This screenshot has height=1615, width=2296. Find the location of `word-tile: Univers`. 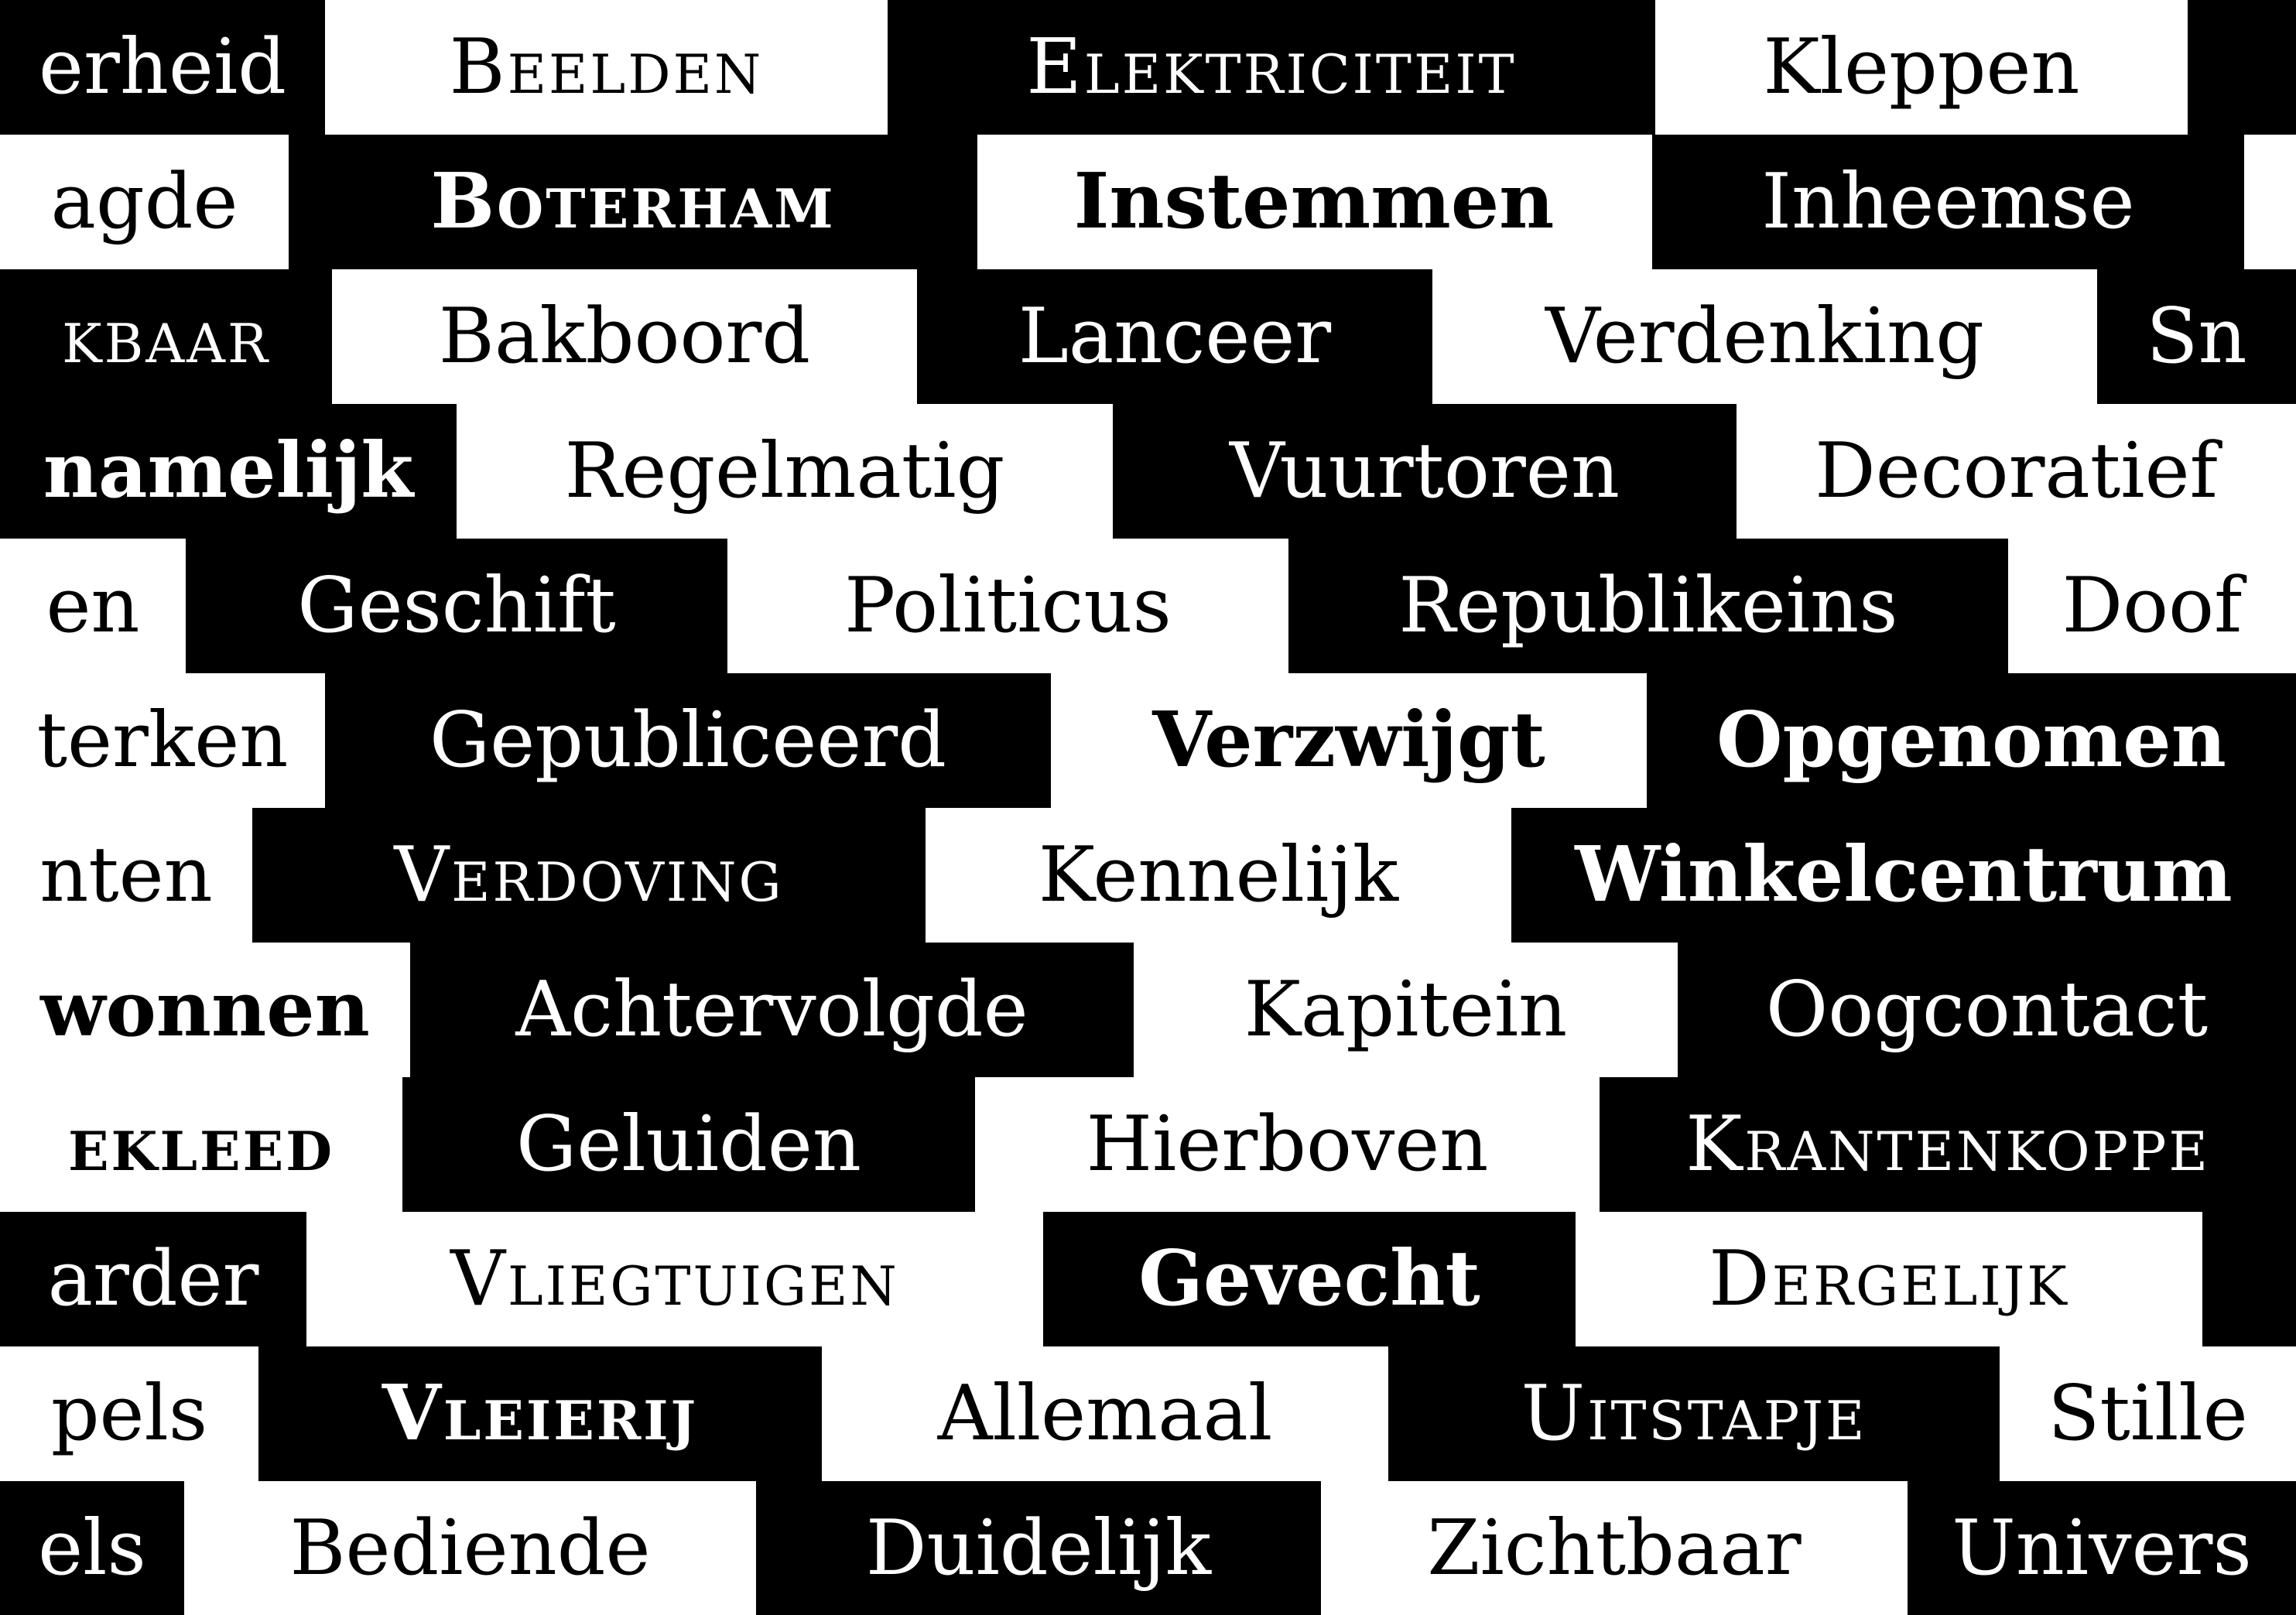

word-tile: Univers is located at coordinates (2102, 1548).